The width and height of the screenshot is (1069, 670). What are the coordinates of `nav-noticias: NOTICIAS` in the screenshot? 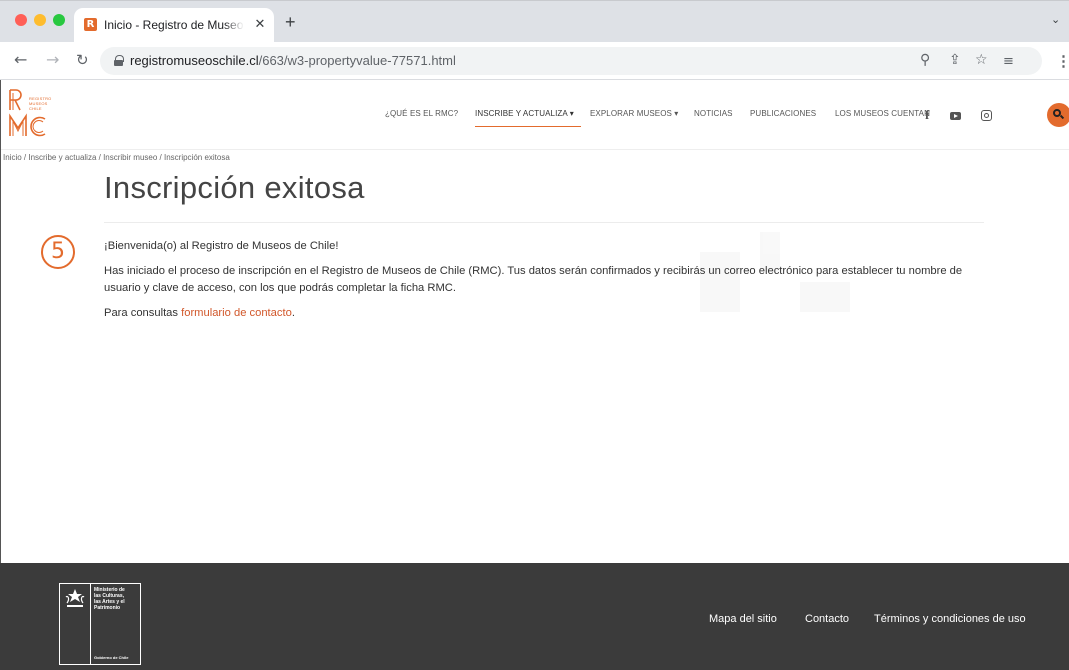 It's located at (713, 113).